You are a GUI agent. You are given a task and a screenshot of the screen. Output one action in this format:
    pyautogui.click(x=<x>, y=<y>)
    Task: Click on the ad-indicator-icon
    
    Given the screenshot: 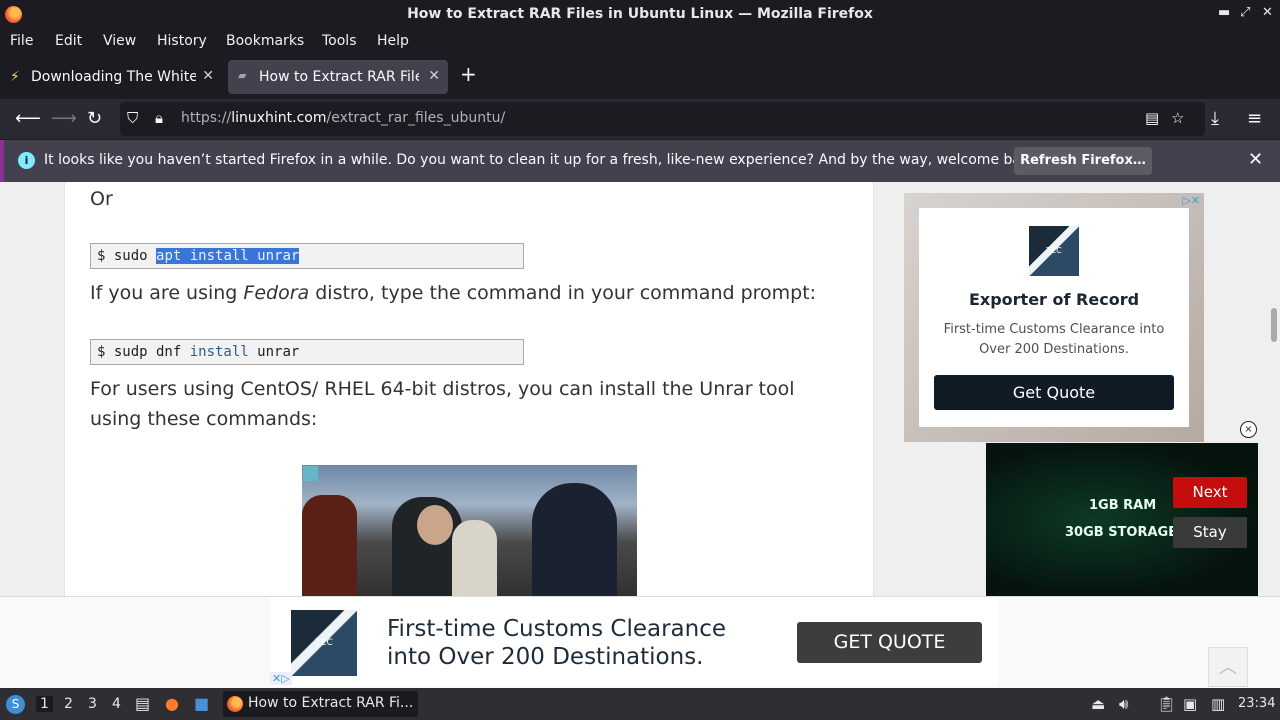 What is the action you would take?
    pyautogui.click(x=310, y=473)
    